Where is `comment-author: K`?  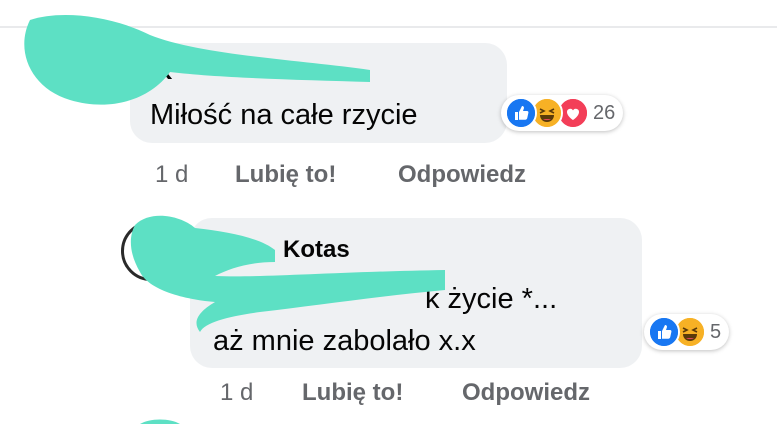
comment-author: K is located at coordinates (163, 72).